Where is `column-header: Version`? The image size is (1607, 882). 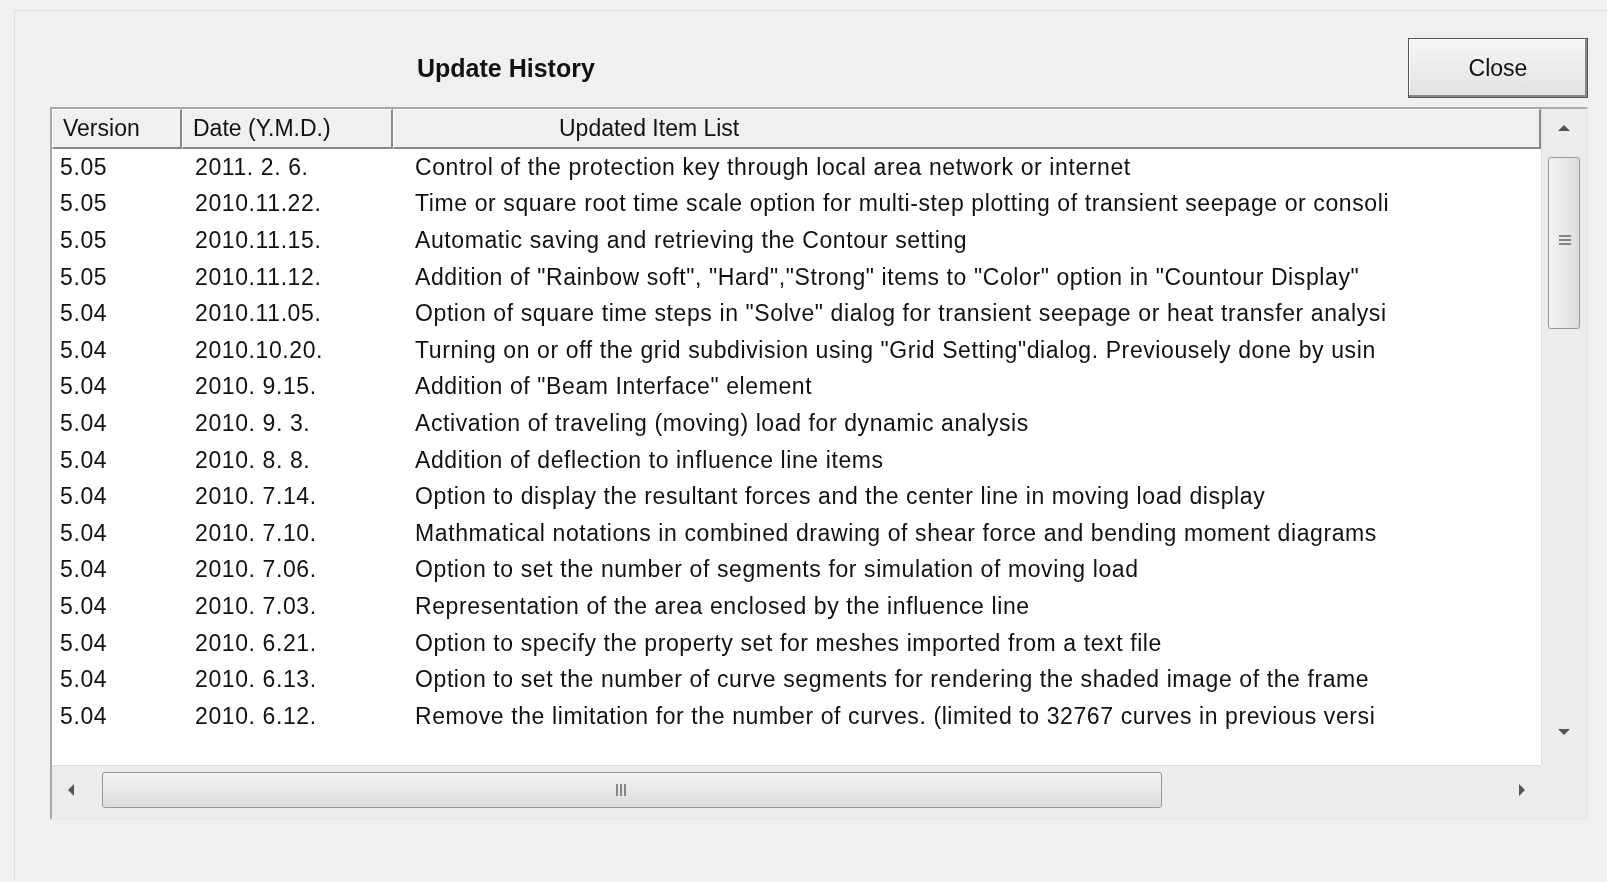
column-header: Version is located at coordinates (117, 129).